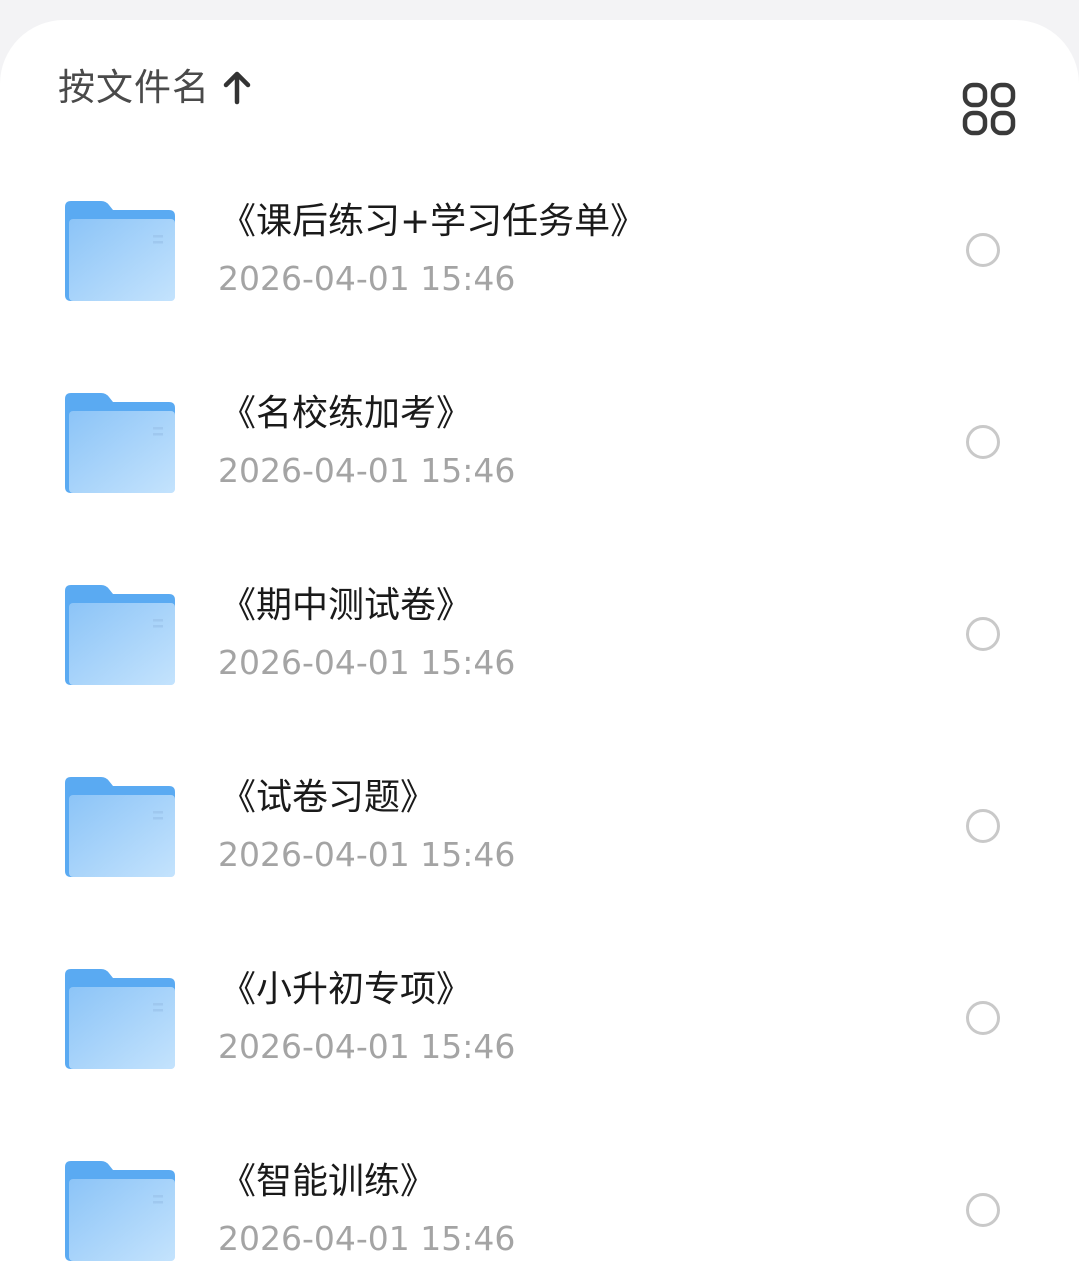  I want to click on arrow-up-icon, so click(237, 88).